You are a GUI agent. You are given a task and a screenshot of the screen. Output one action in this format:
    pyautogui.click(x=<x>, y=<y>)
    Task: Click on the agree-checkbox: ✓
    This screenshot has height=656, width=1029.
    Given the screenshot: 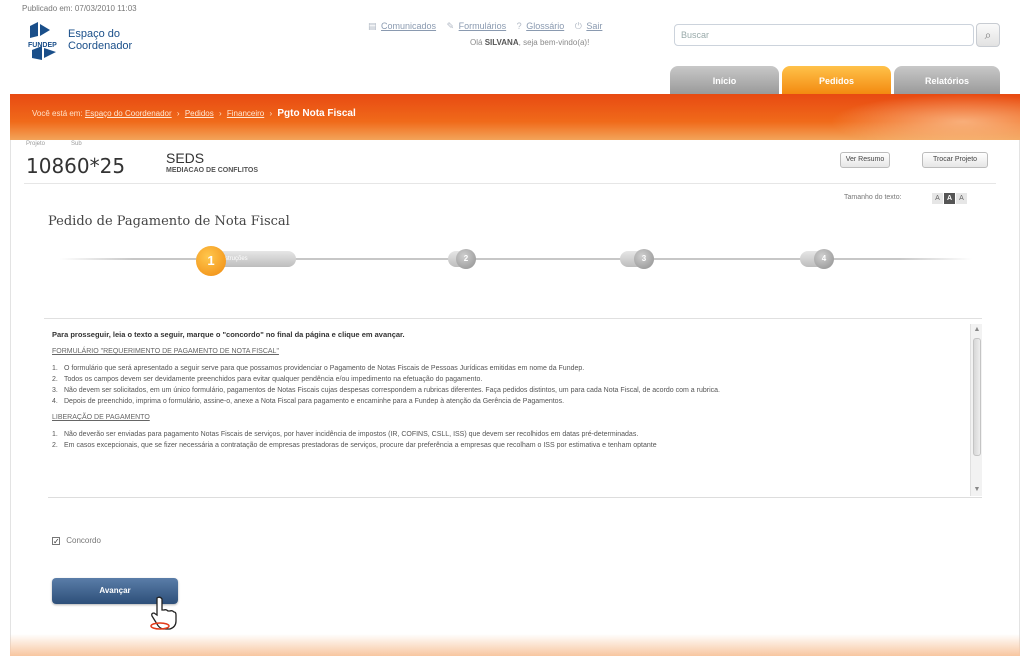 What is the action you would take?
    pyautogui.click(x=56, y=540)
    